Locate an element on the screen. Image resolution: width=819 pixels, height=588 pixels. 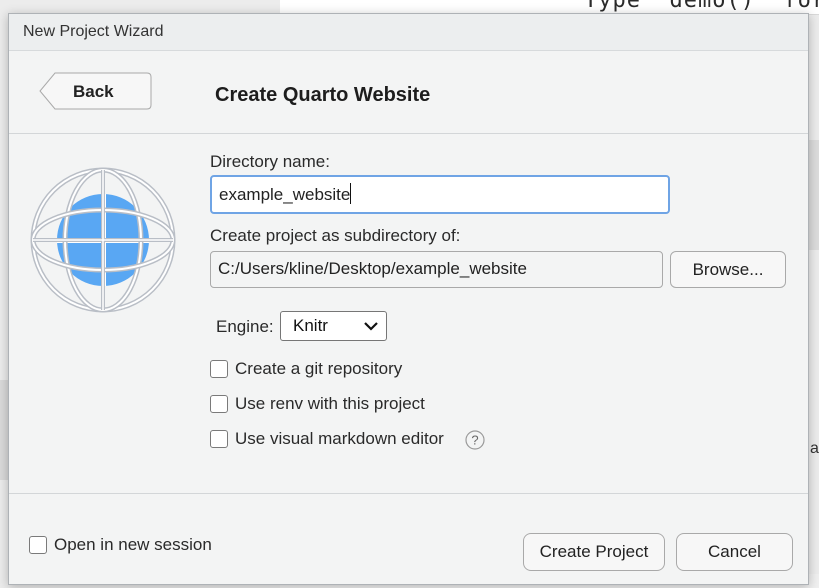
quarto-globe-icon is located at coordinates (103, 240).